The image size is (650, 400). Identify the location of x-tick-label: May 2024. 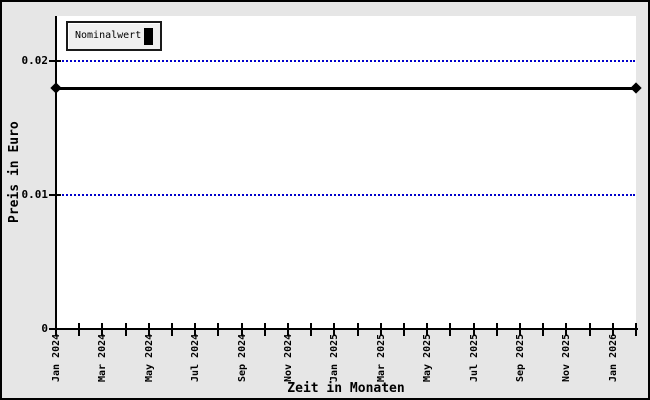
(149, 357).